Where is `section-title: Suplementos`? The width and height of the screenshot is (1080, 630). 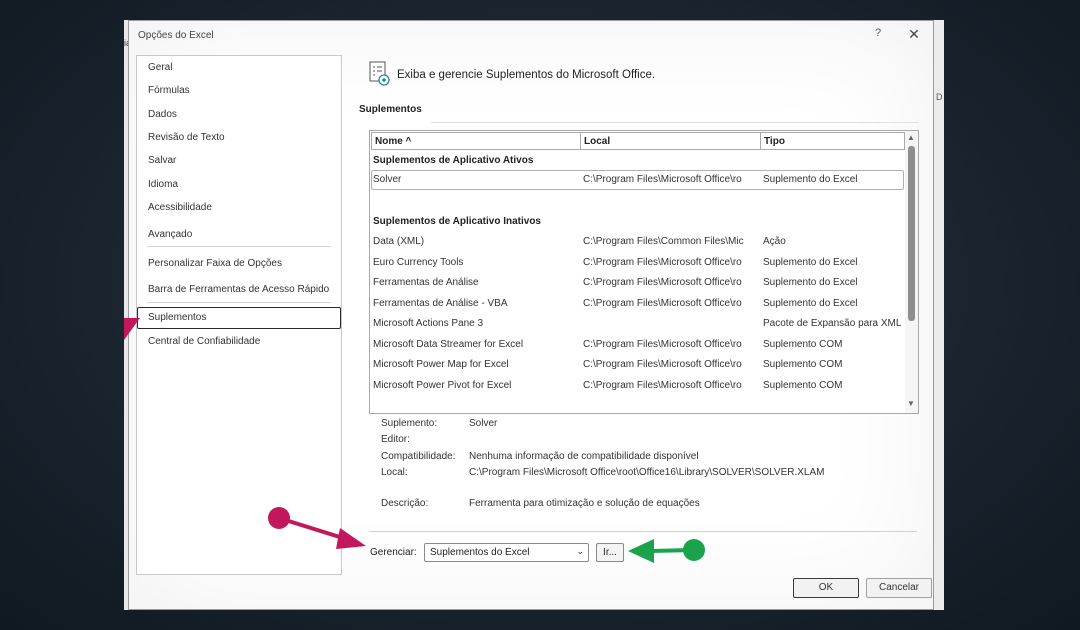 section-title: Suplementos is located at coordinates (390, 109).